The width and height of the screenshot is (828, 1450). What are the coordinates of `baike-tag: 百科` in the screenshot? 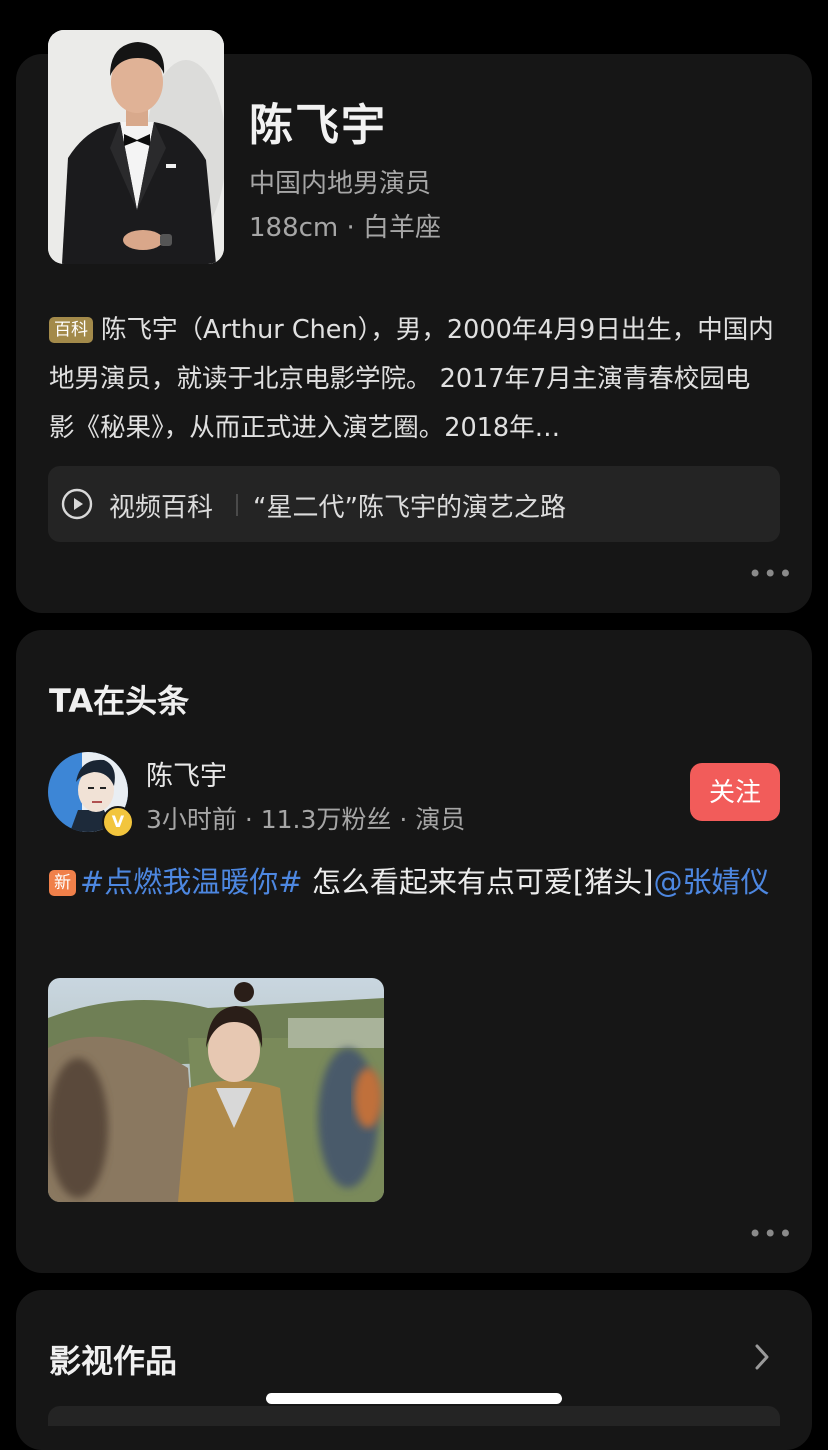 It's located at (71, 330).